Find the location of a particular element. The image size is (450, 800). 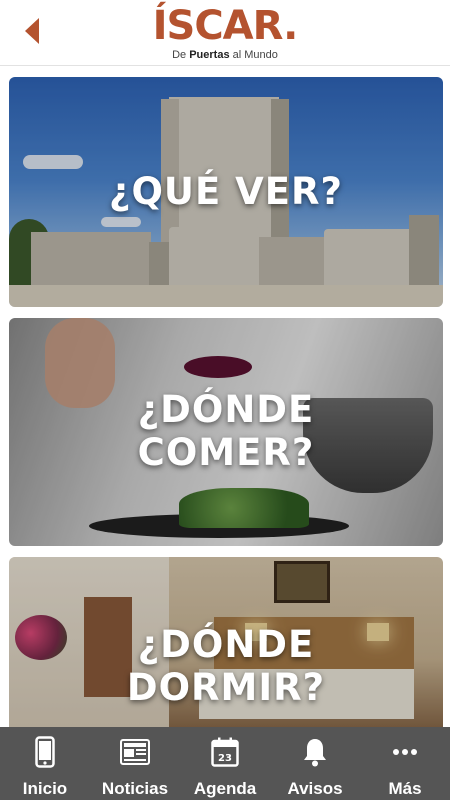

back-button is located at coordinates (32, 31).